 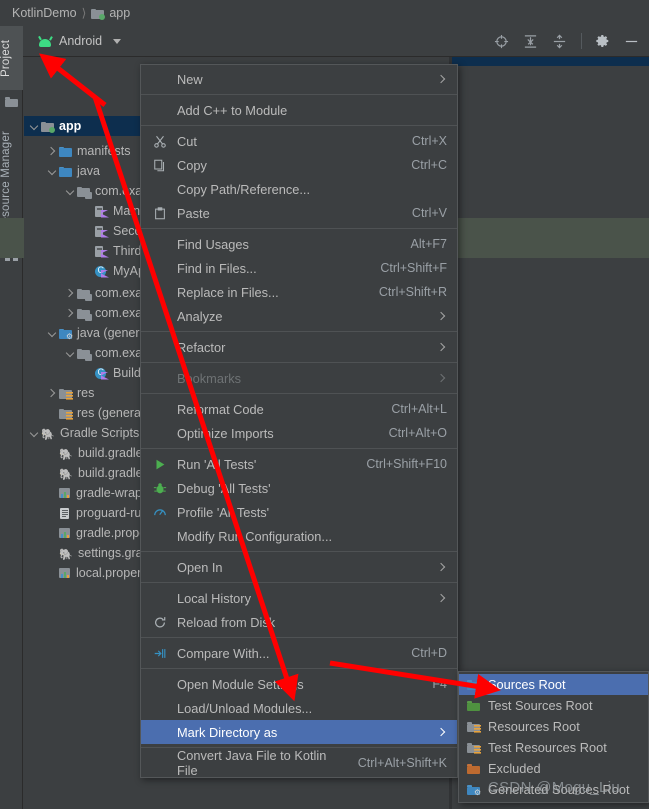 I want to click on menu-item: Local History, so click(x=299, y=598).